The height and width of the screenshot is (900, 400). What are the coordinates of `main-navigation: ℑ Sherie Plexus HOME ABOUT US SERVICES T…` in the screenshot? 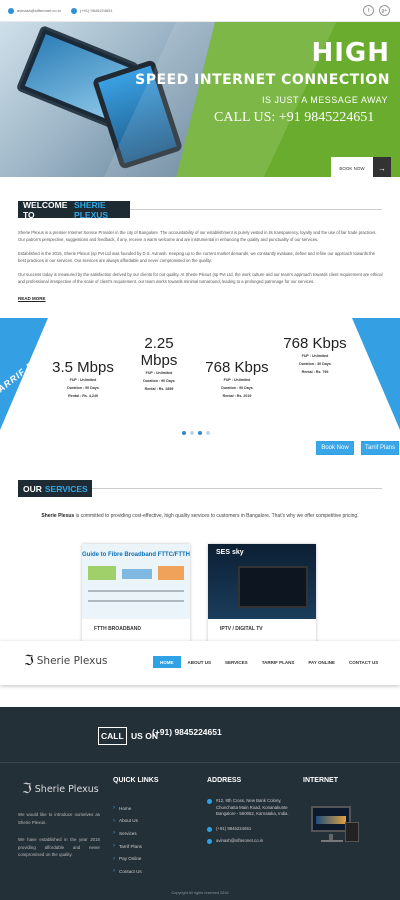 It's located at (200, 663).